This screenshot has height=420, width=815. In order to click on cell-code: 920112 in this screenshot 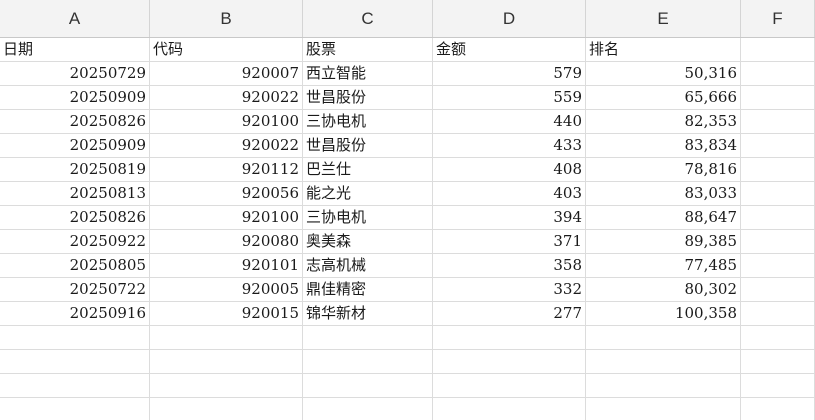, I will do `click(226, 169)`.